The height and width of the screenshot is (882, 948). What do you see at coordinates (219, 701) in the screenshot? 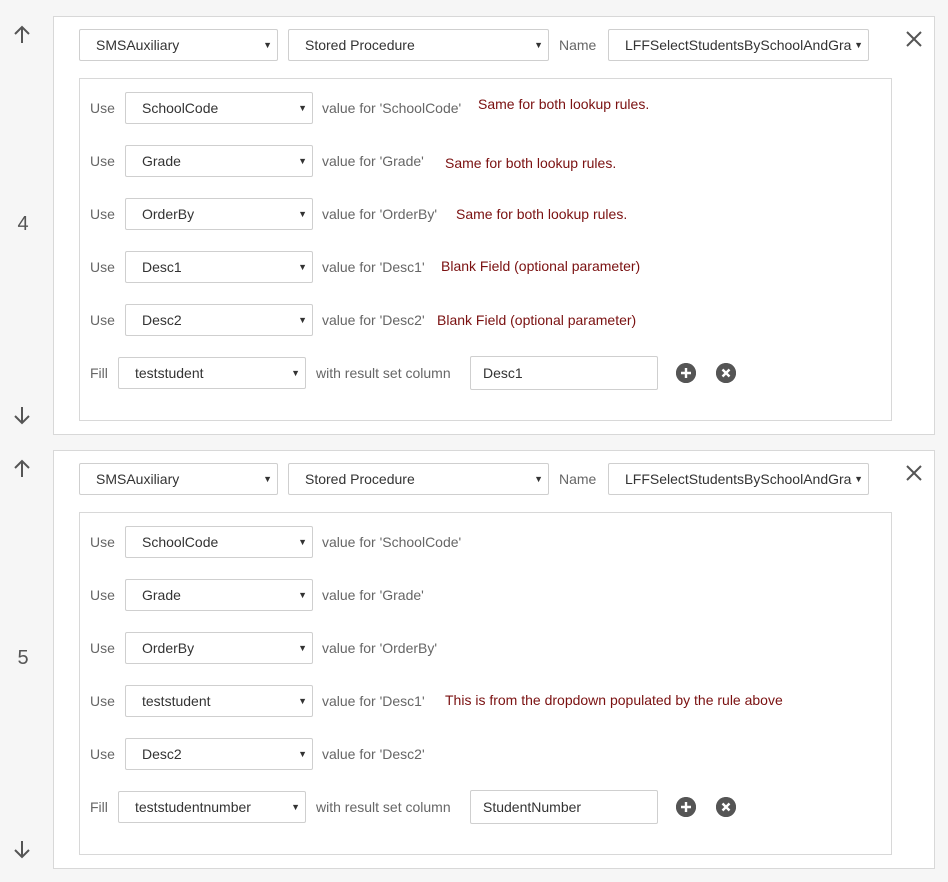
I see `param-field-select: teststudent ▼` at bounding box center [219, 701].